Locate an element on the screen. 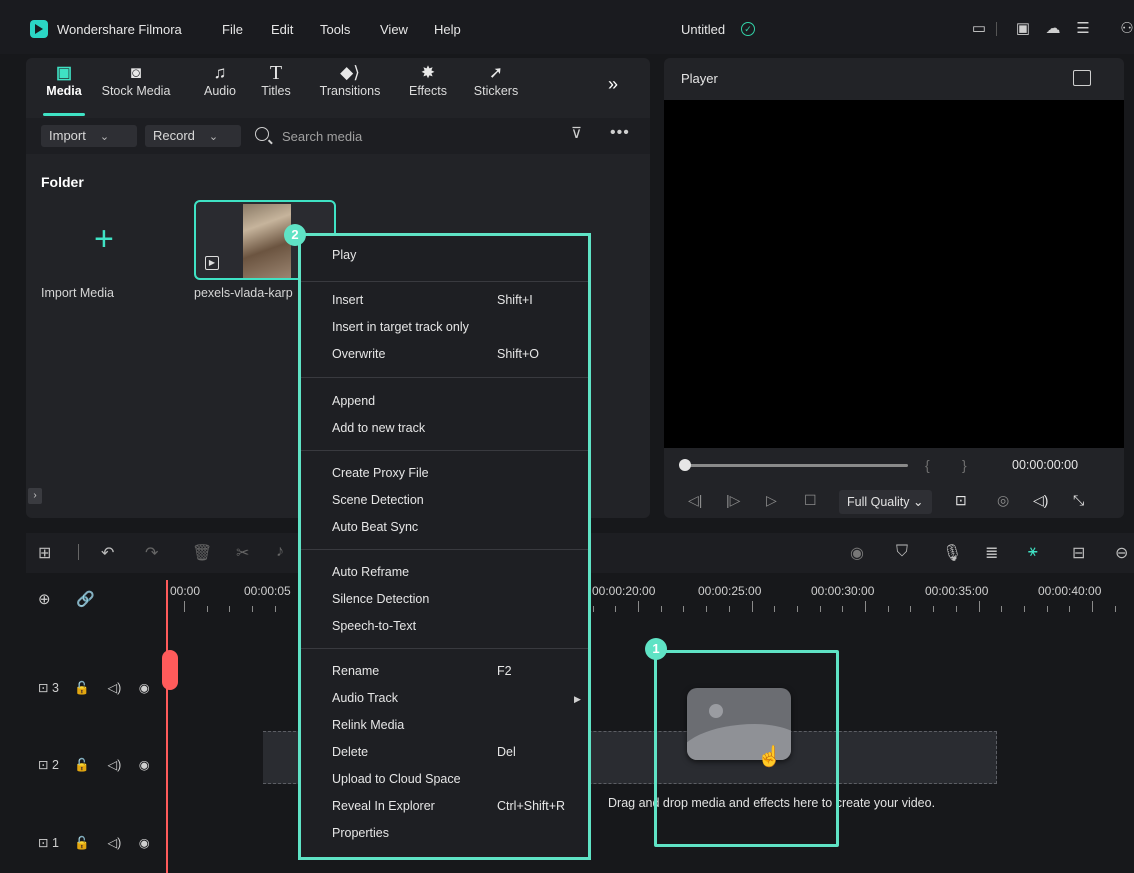 This screenshot has width=1134, height=873. tab-stock-media: ◙ Stock Media is located at coordinates (136, 80).